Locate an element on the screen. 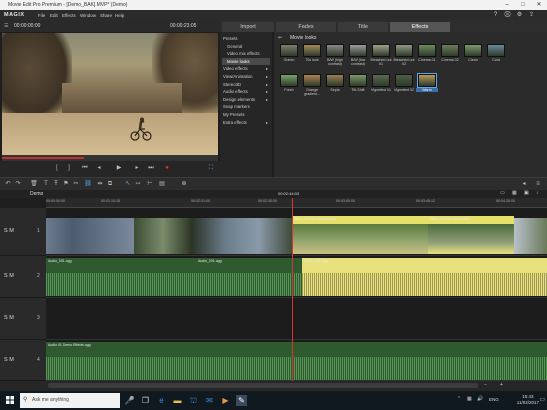  menu-window: Window is located at coordinates (88, 15).